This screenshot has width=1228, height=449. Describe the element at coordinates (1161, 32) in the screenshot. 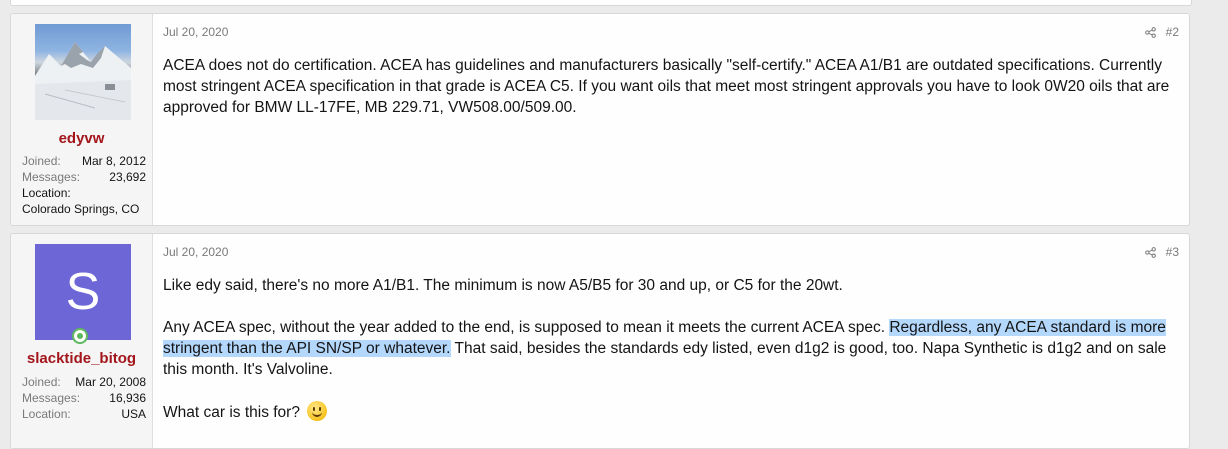

I see `post-actions: #2` at that location.